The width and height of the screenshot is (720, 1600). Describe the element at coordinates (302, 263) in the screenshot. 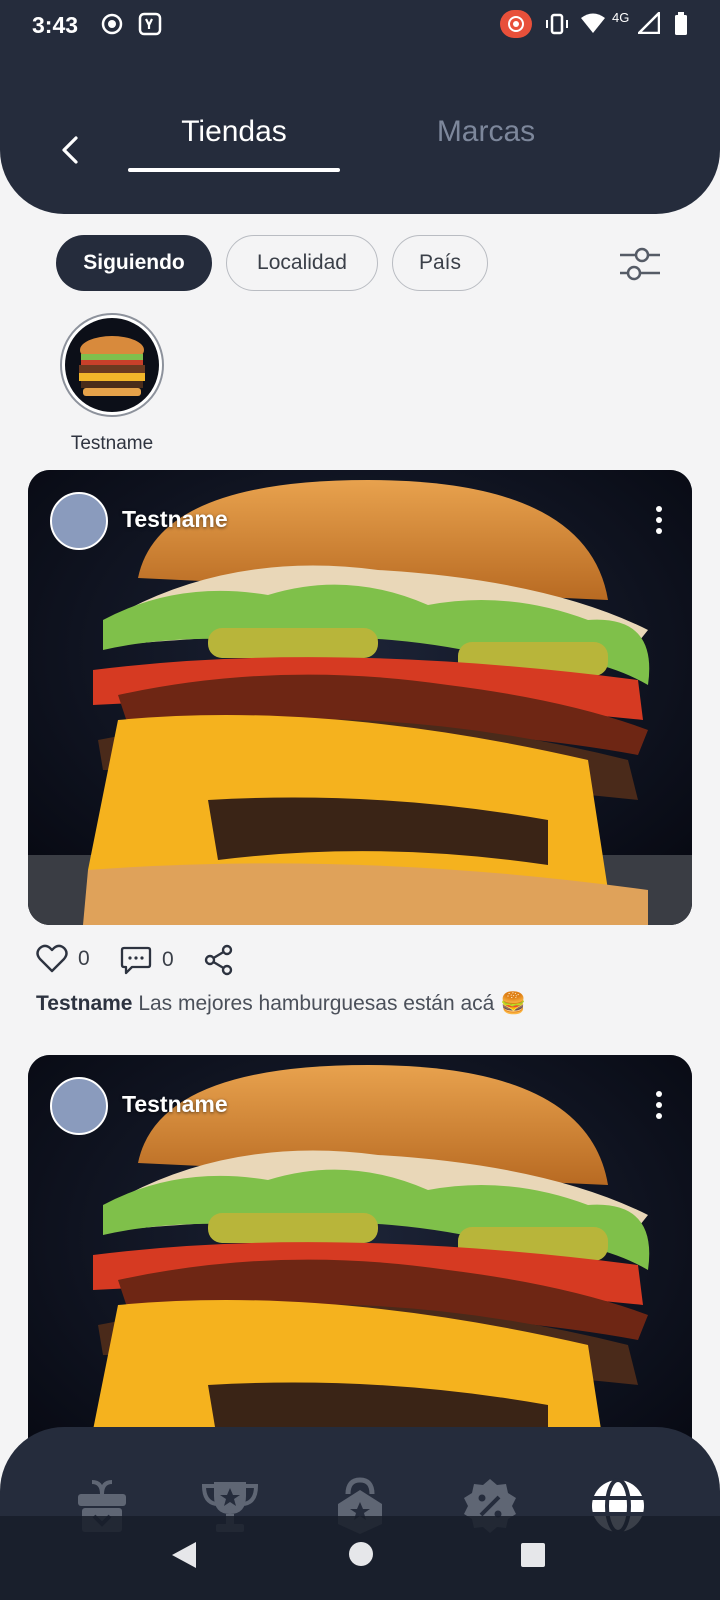

I see `filter-chip-localidad: Localidad` at that location.